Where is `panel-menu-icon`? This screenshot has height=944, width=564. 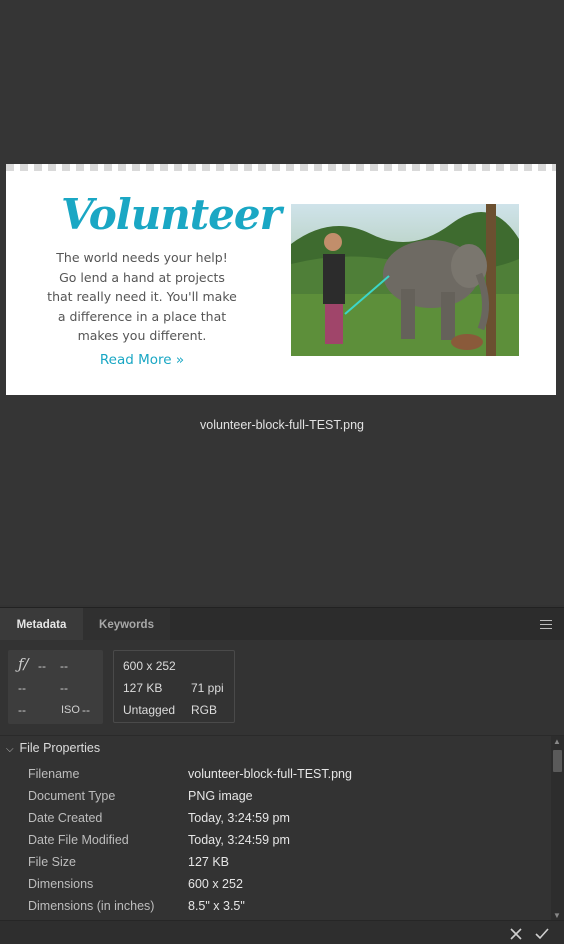
panel-menu-icon is located at coordinates (546, 624).